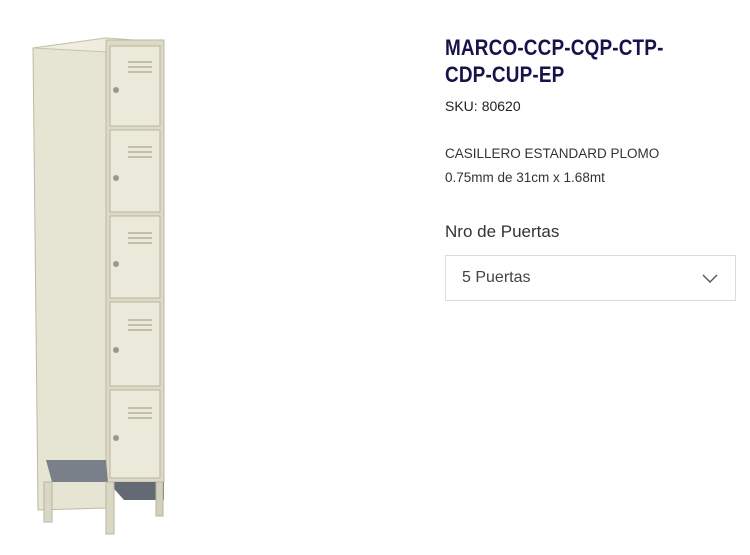 The width and height of the screenshot is (750, 555). Describe the element at coordinates (461, 106) in the screenshot. I see `sku-label: SKU:` at that location.